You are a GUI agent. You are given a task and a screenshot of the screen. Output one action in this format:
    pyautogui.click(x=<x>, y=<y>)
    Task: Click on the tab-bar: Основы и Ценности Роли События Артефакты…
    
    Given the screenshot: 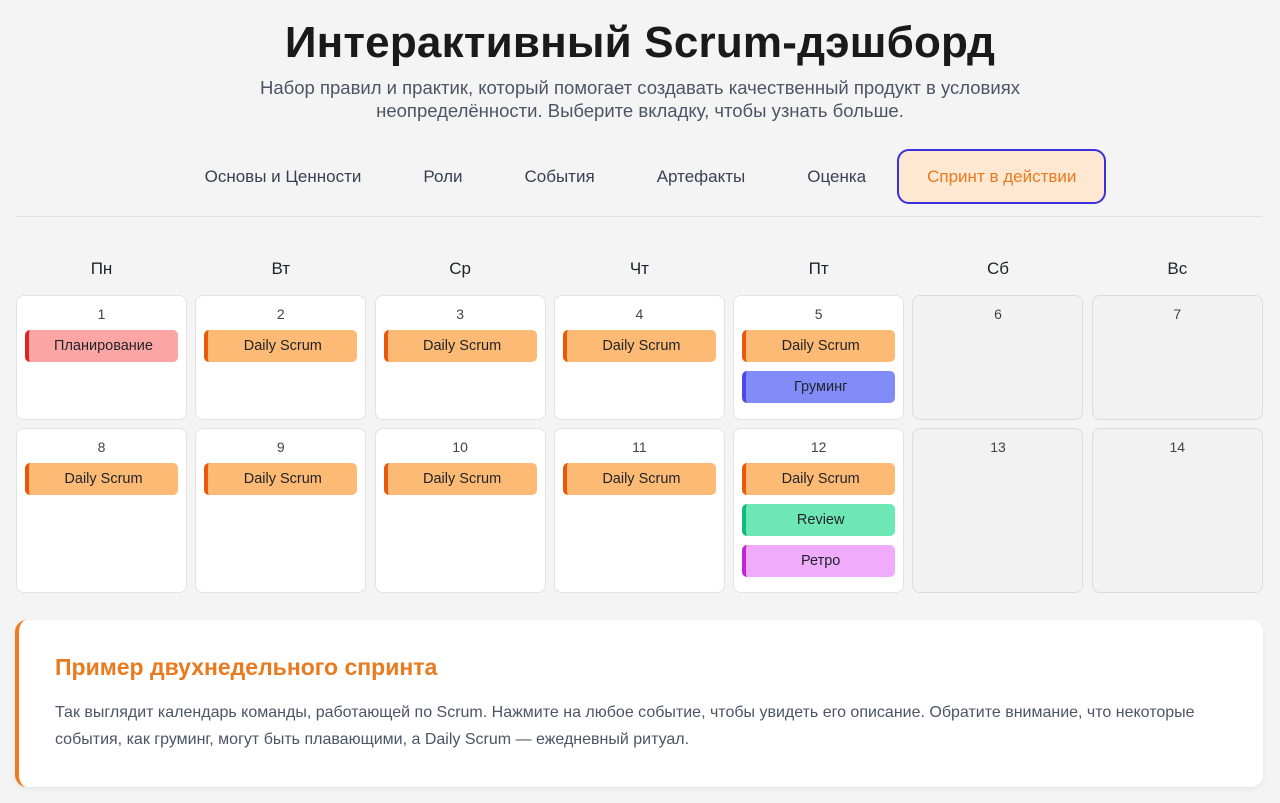 What is the action you would take?
    pyautogui.click(x=640, y=176)
    